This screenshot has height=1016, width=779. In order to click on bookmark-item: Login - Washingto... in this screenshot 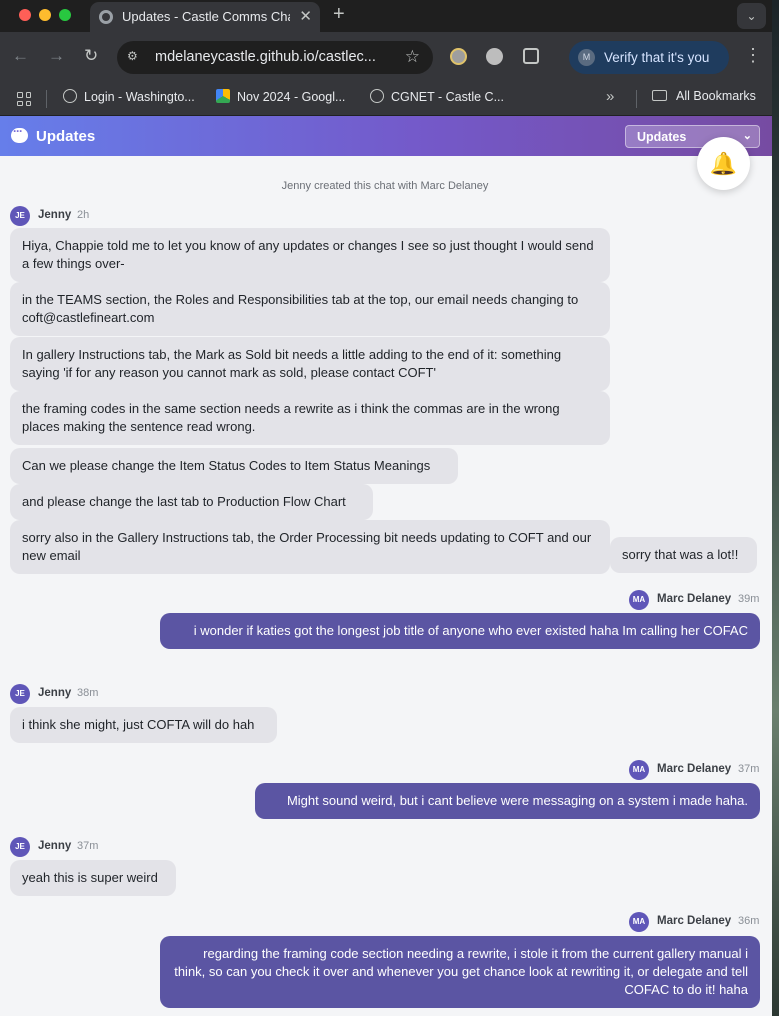, I will do `click(129, 99)`.